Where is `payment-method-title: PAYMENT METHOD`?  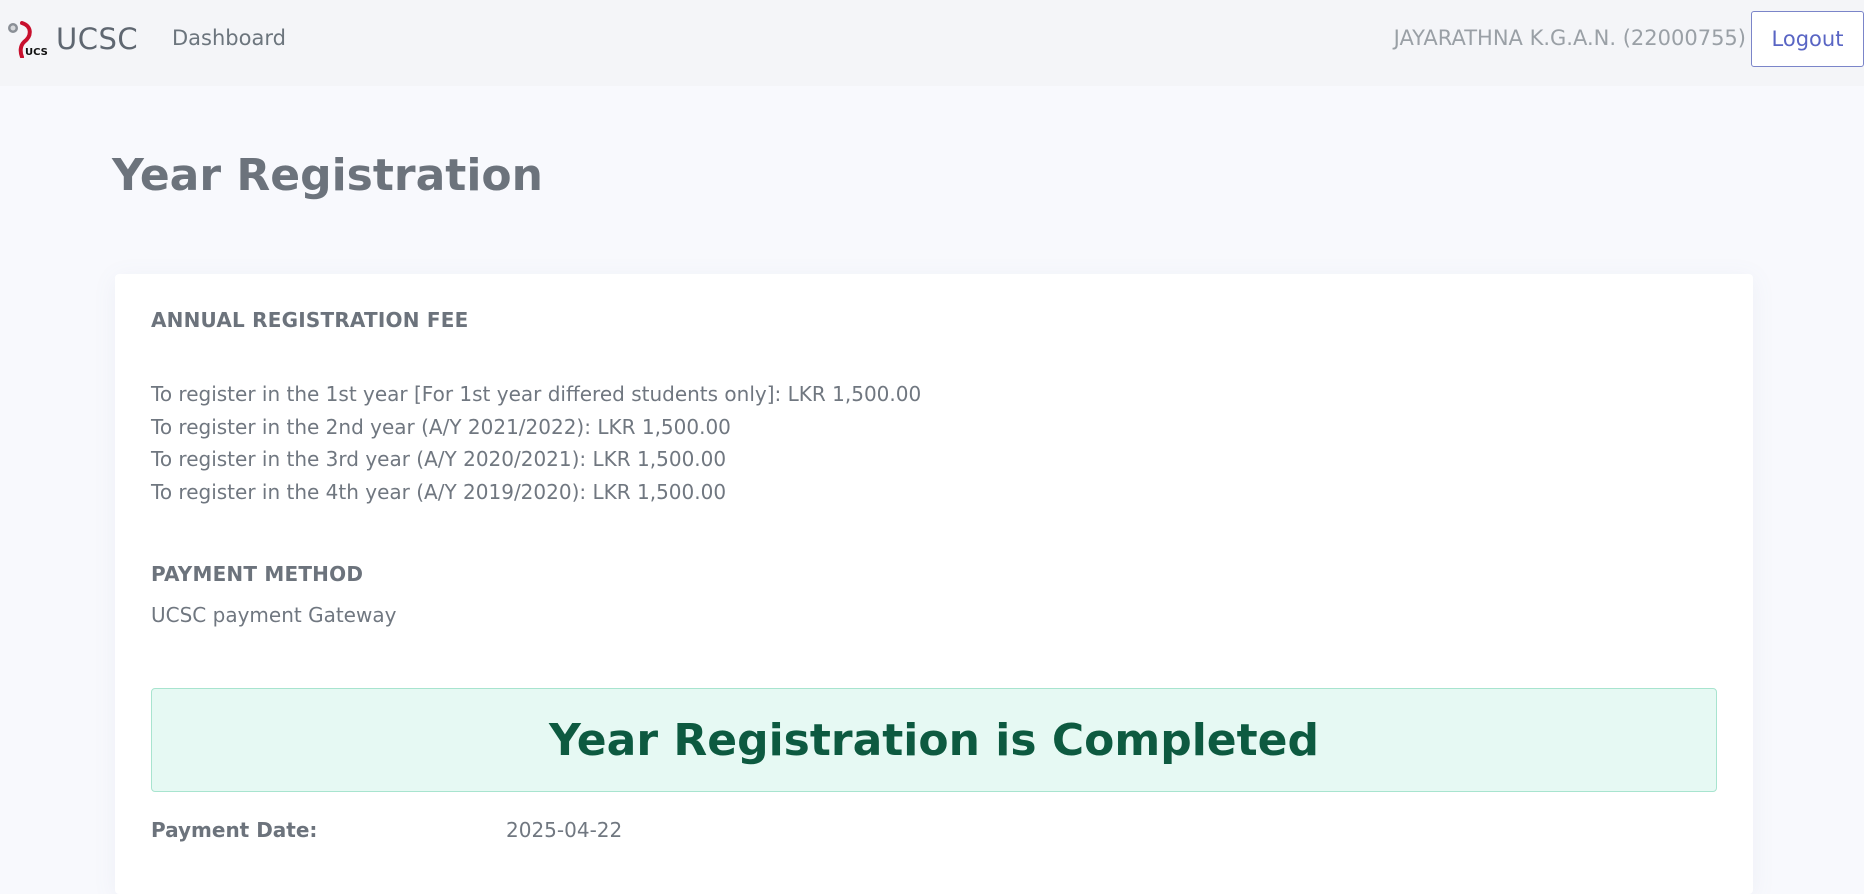 payment-method-title: PAYMENT METHOD is located at coordinates (257, 574).